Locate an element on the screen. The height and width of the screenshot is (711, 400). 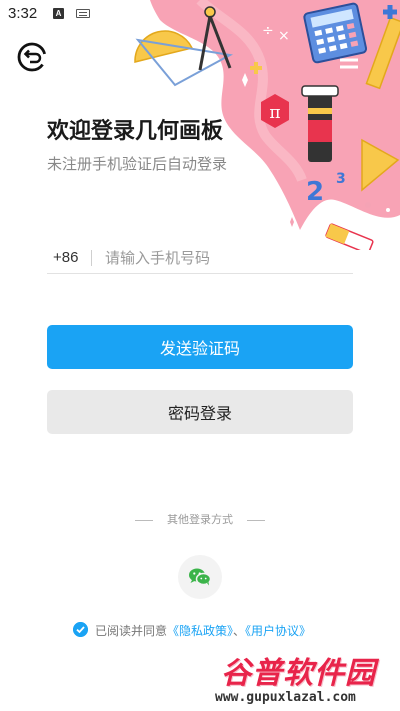
user-agreement-link: 《用户协议》 is located at coordinates (278, 631).